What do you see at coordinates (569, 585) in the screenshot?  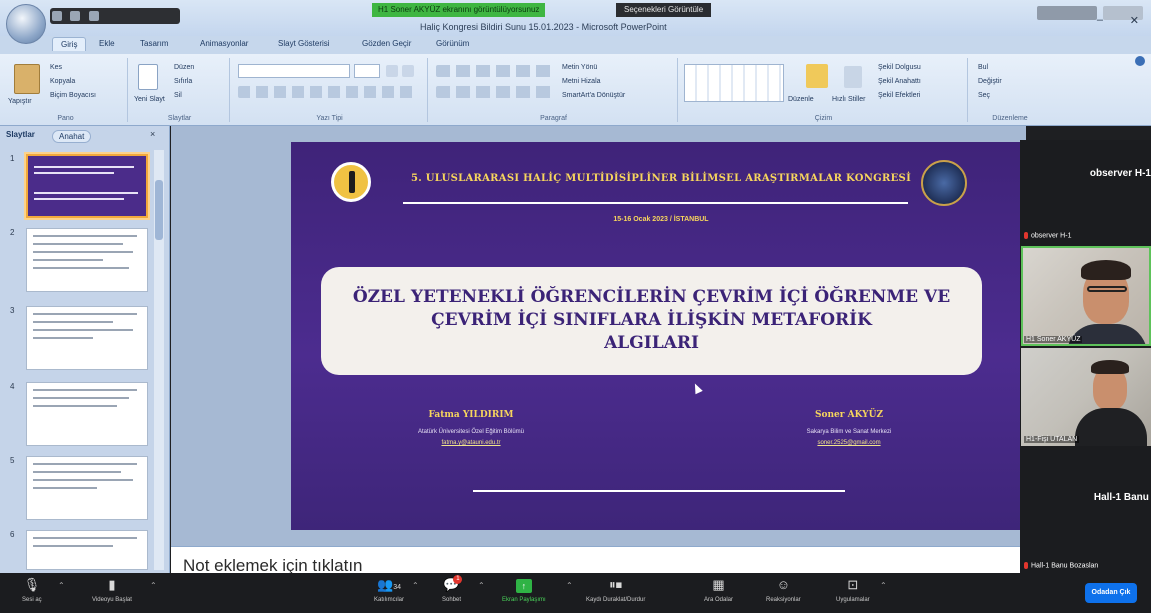 I see `share-options-chevron-icon: ⌃` at bounding box center [569, 585].